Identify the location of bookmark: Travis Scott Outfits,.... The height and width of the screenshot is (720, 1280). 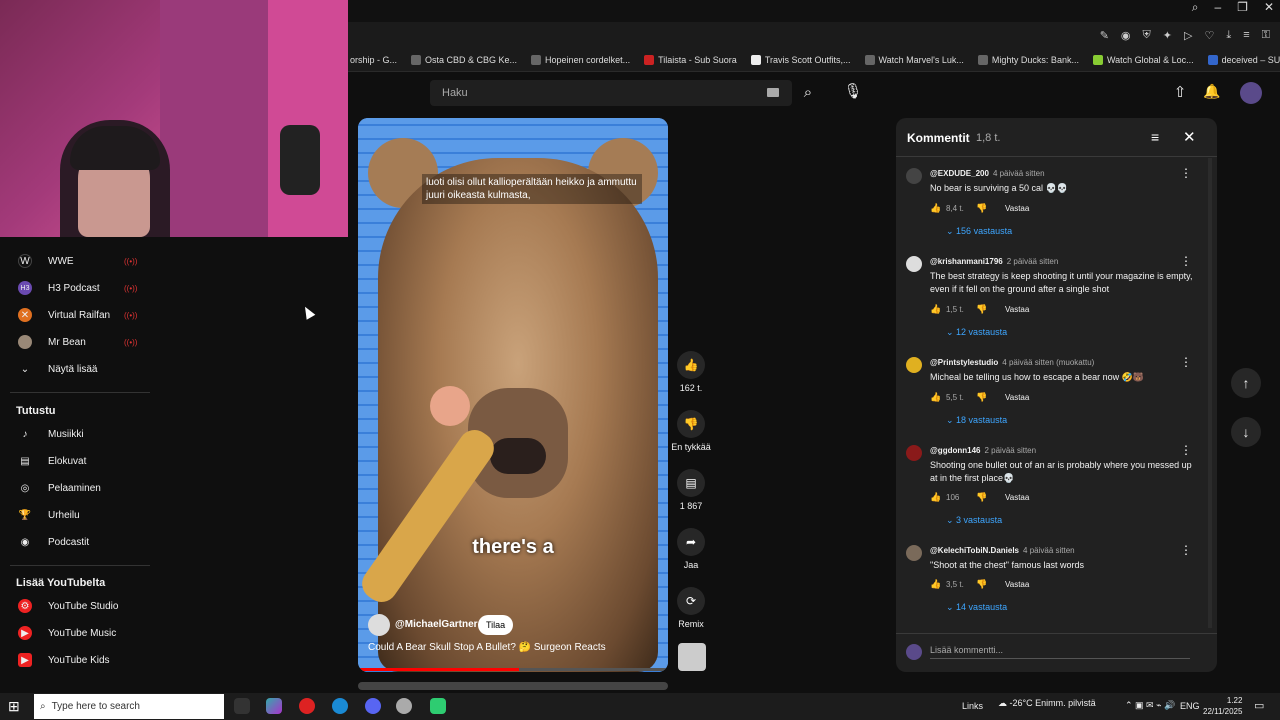
(800, 59).